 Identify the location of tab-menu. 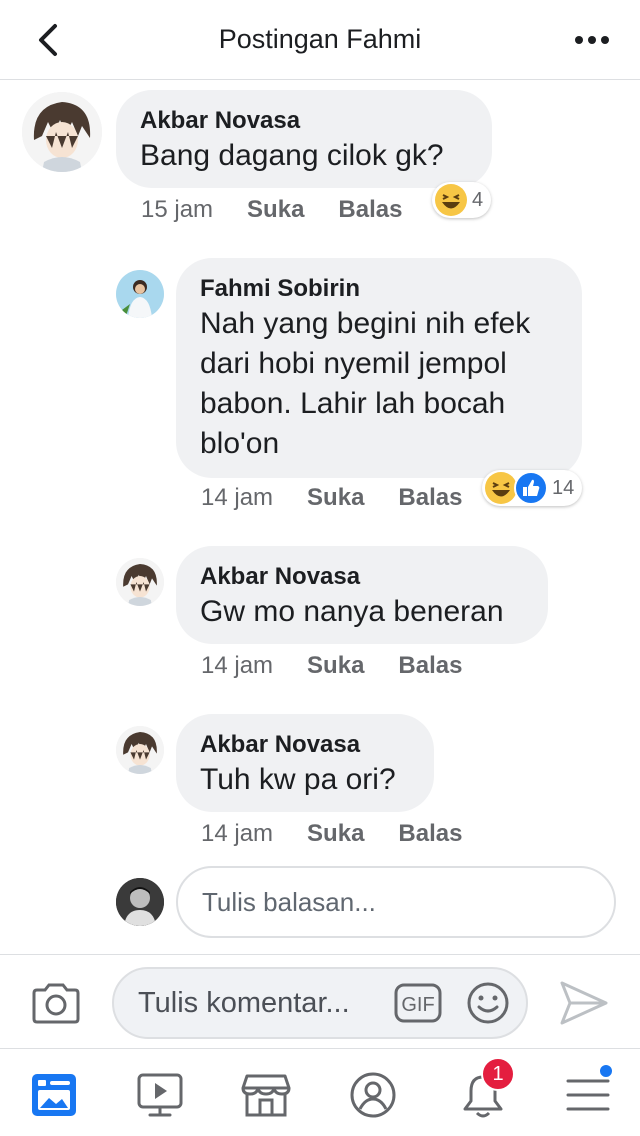
(588, 1093).